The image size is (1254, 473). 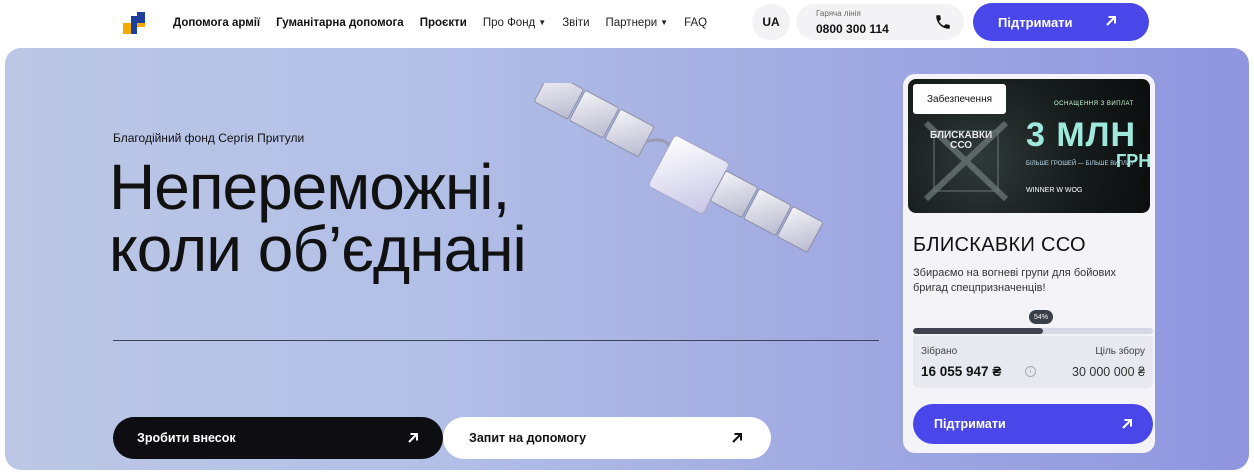 What do you see at coordinates (1081, 135) in the screenshot?
I see `banner-amount: 3 МЛН` at bounding box center [1081, 135].